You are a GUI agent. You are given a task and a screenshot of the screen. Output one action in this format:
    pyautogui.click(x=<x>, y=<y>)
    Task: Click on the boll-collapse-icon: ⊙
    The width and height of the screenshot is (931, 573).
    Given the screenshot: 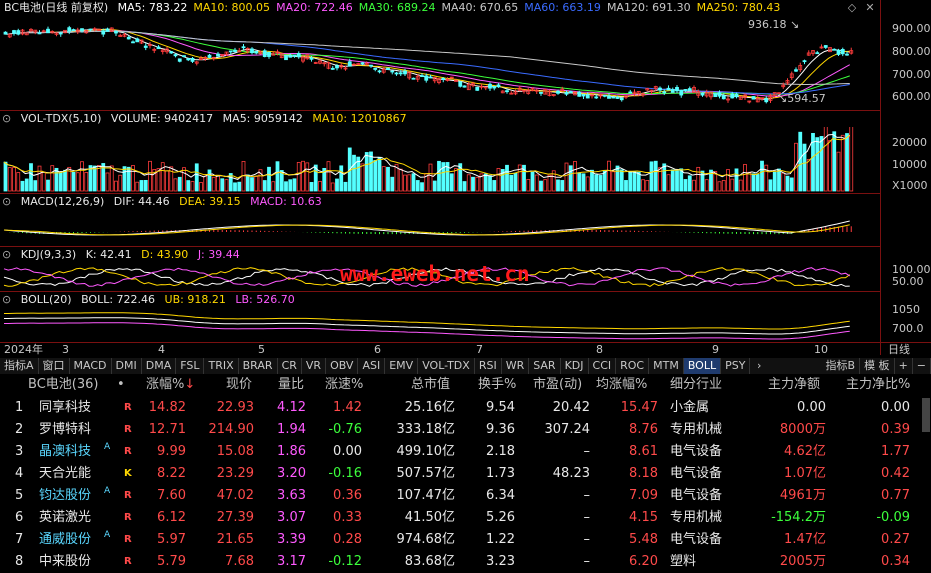 What is the action you would take?
    pyautogui.click(x=6, y=299)
    